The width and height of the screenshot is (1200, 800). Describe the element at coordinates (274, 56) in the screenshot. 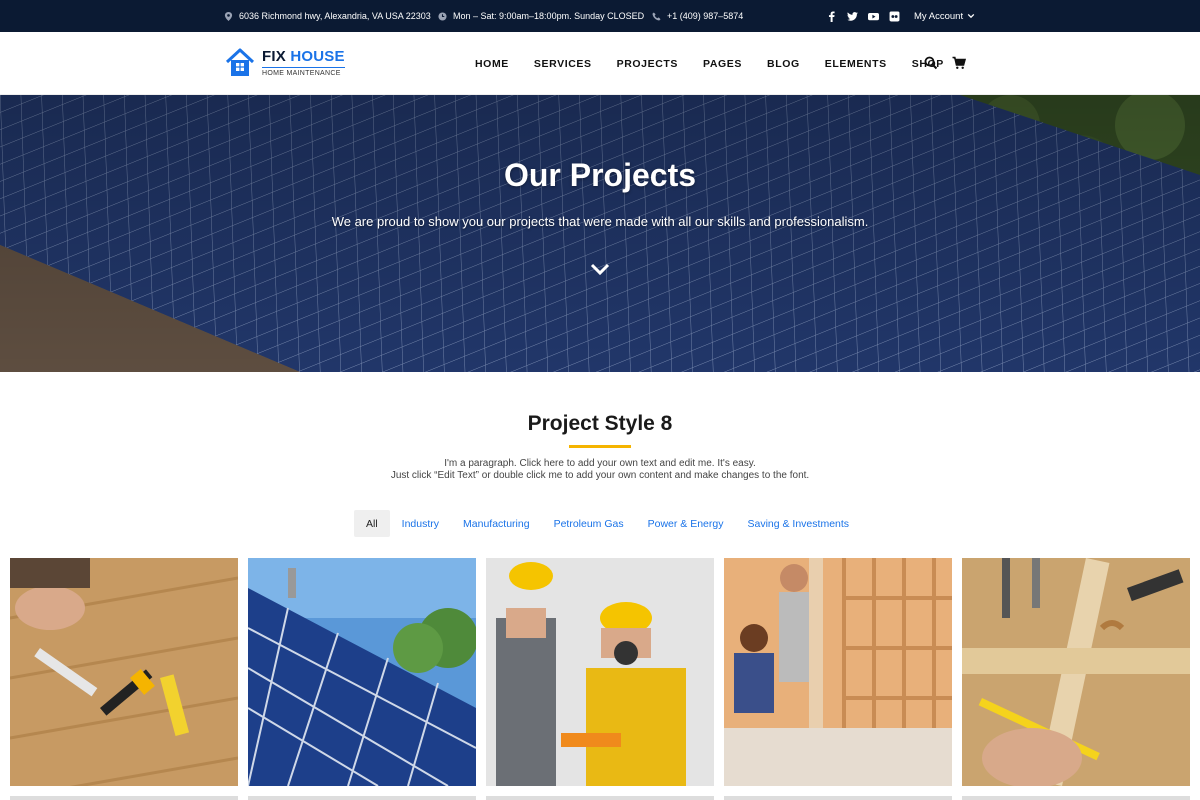

I see `logo-word-fix: FIX` at that location.